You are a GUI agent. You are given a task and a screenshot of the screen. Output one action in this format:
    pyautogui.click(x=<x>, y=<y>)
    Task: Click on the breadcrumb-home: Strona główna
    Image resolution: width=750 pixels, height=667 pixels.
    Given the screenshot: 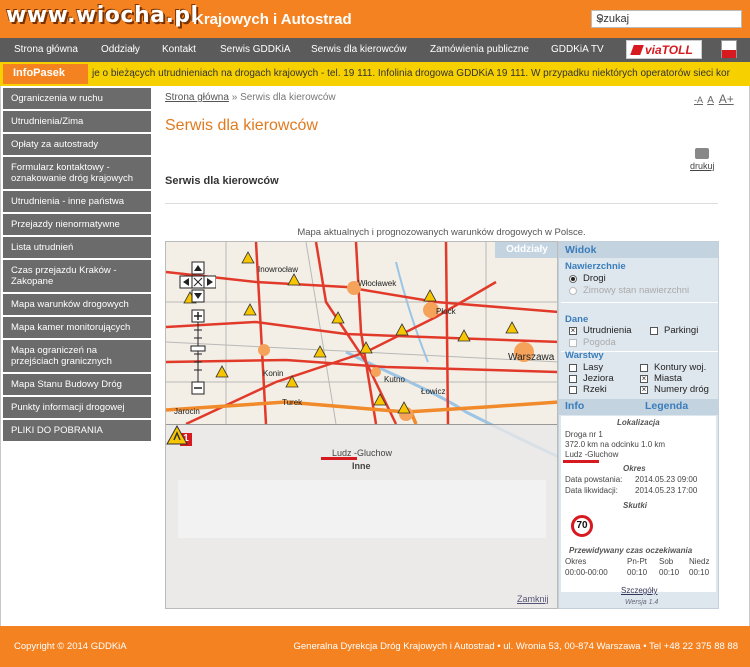 What is the action you would take?
    pyautogui.click(x=197, y=97)
    